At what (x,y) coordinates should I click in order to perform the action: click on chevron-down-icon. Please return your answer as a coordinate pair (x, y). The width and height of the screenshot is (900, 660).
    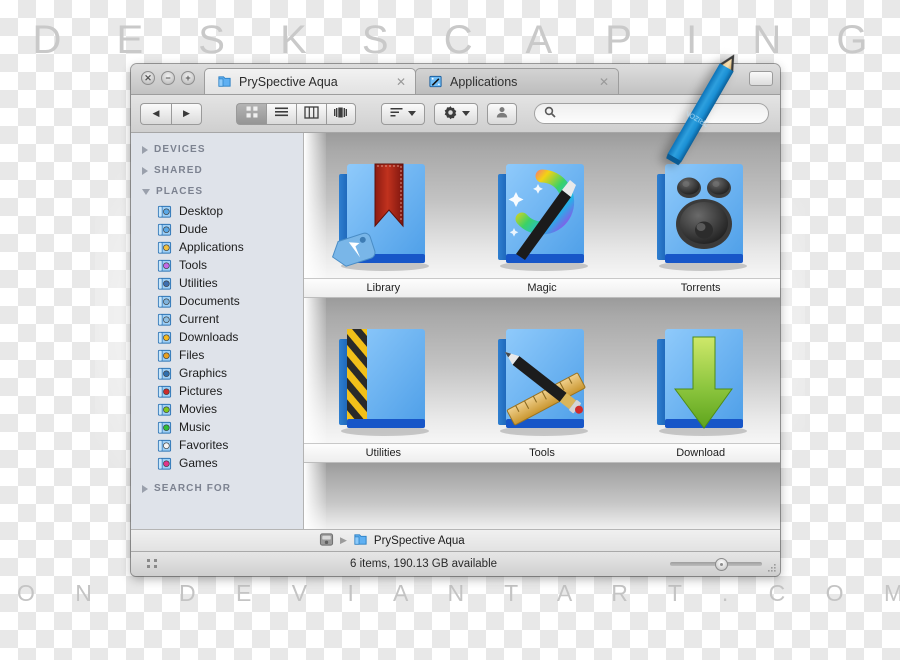
    Looking at the image, I should click on (412, 113).